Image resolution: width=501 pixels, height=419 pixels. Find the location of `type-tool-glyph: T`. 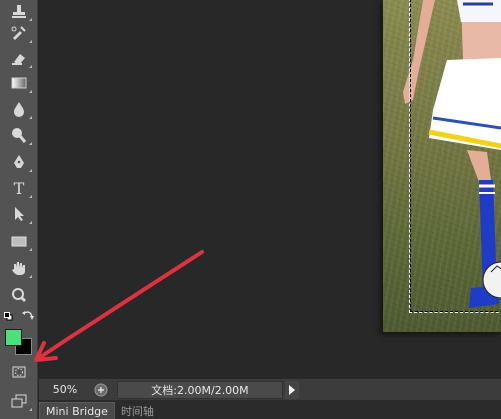

type-tool-glyph: T is located at coordinates (19, 188).